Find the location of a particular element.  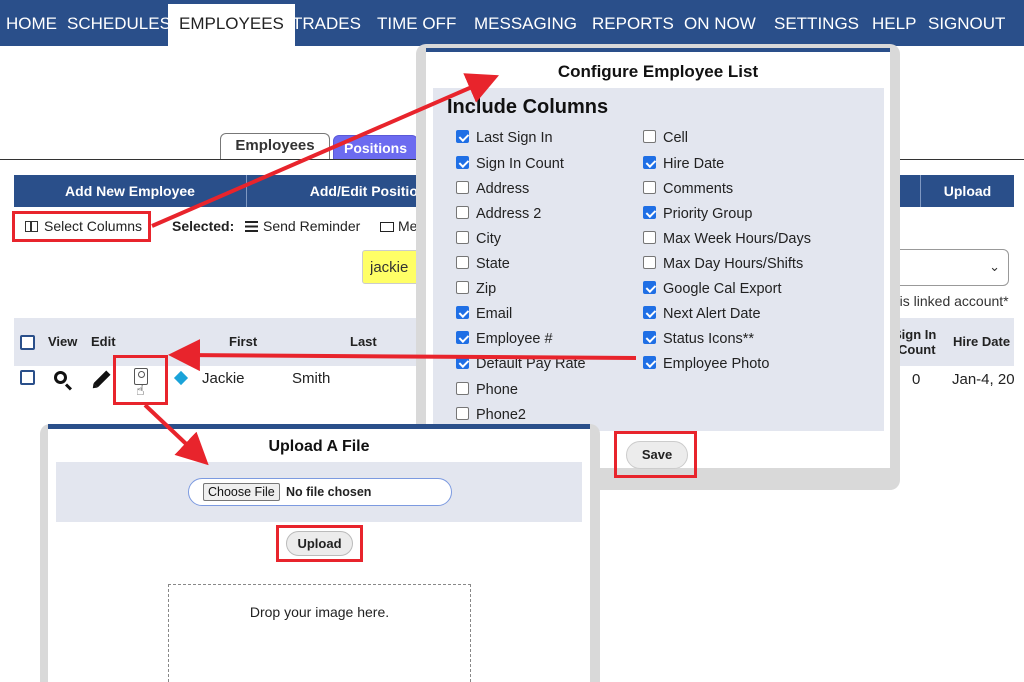

add-new-employee-button: Add New Employee is located at coordinates (130, 191).